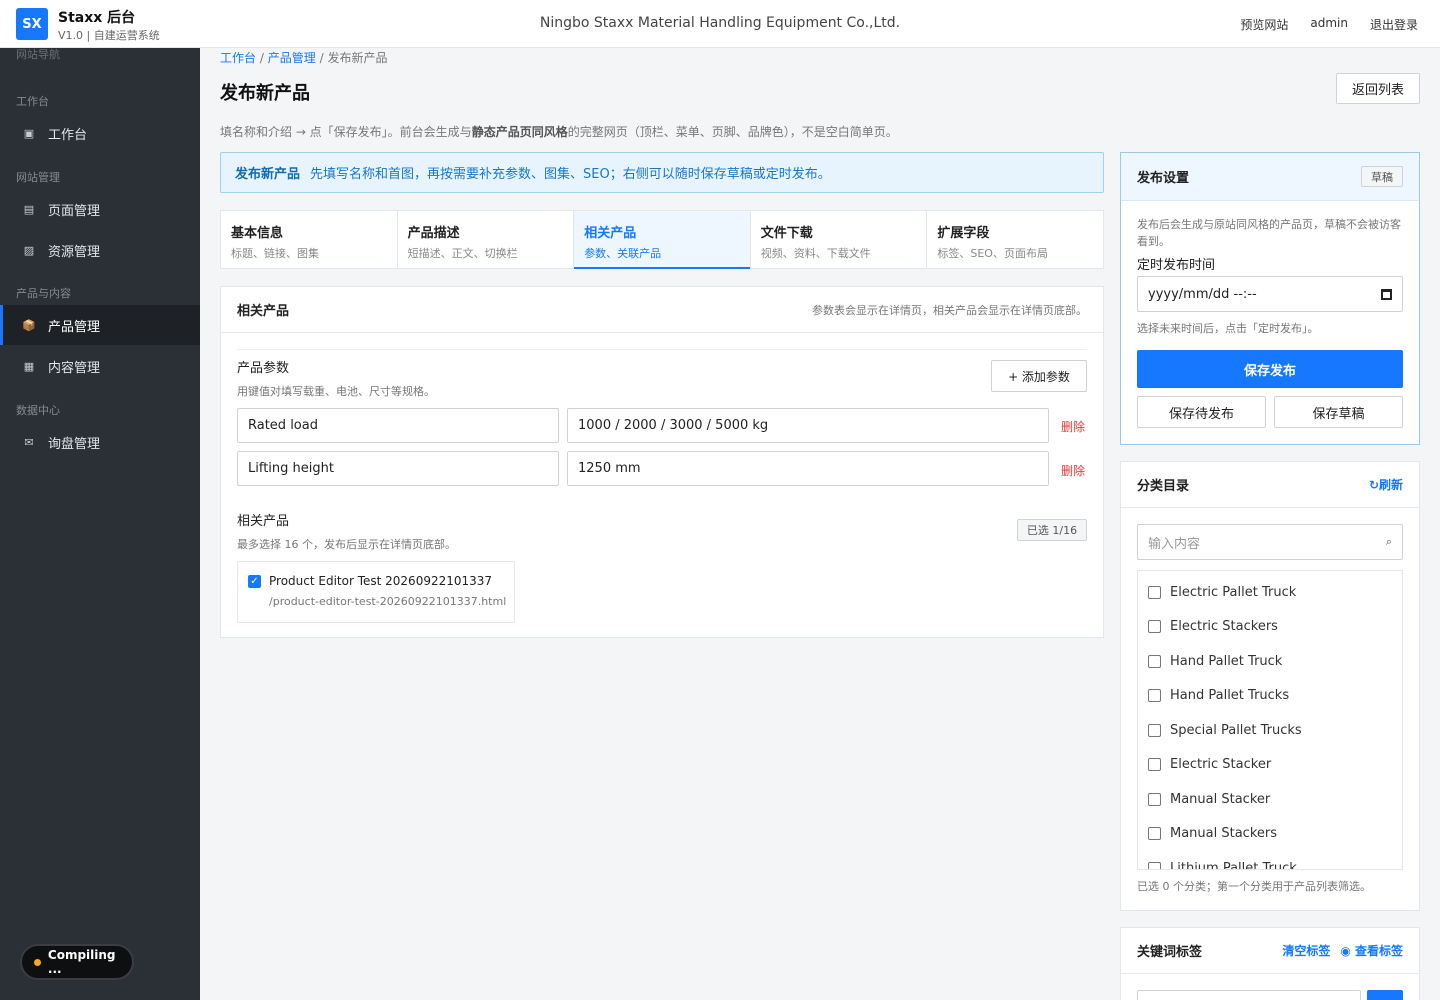  I want to click on sidebar-ghost-label: 网站导航, so click(38, 54).